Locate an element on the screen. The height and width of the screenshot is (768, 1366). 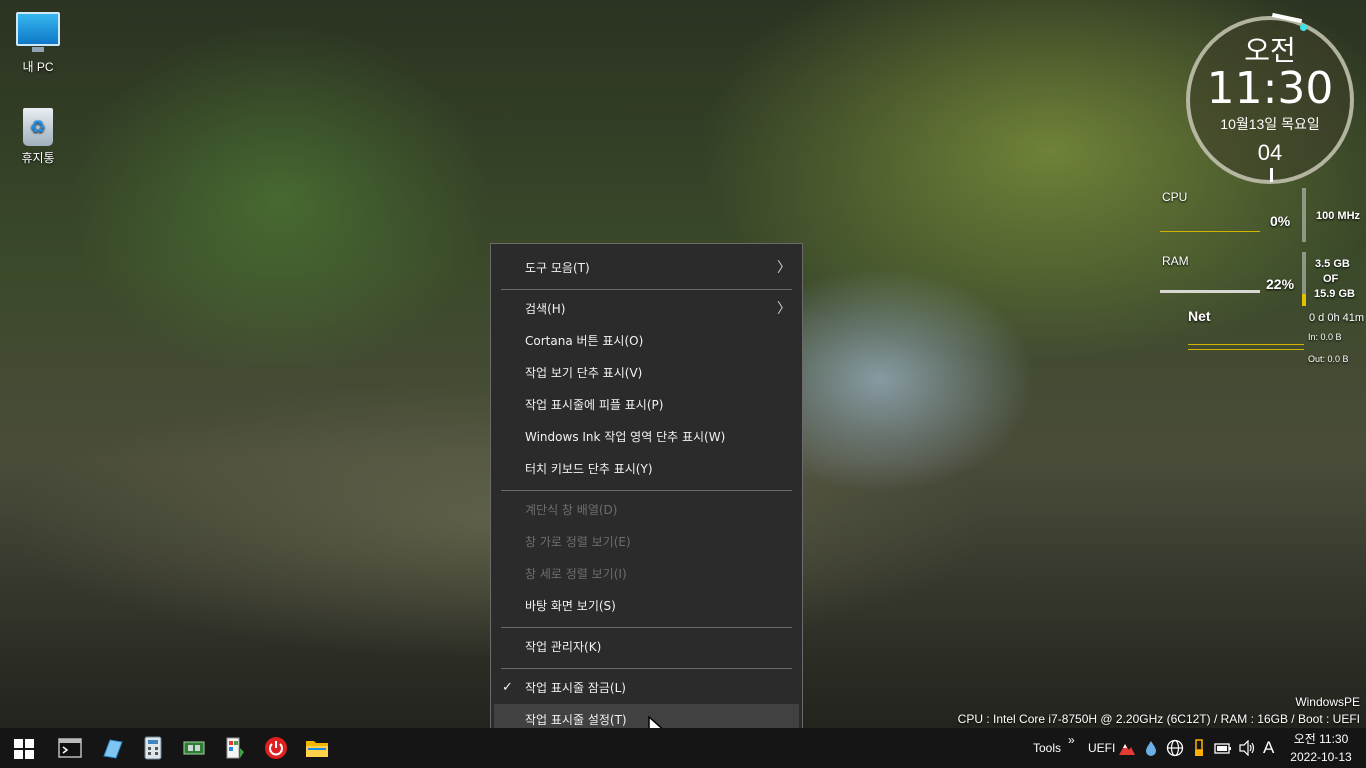
menu-item-label: 검색(H) is located at coordinates (545, 309).